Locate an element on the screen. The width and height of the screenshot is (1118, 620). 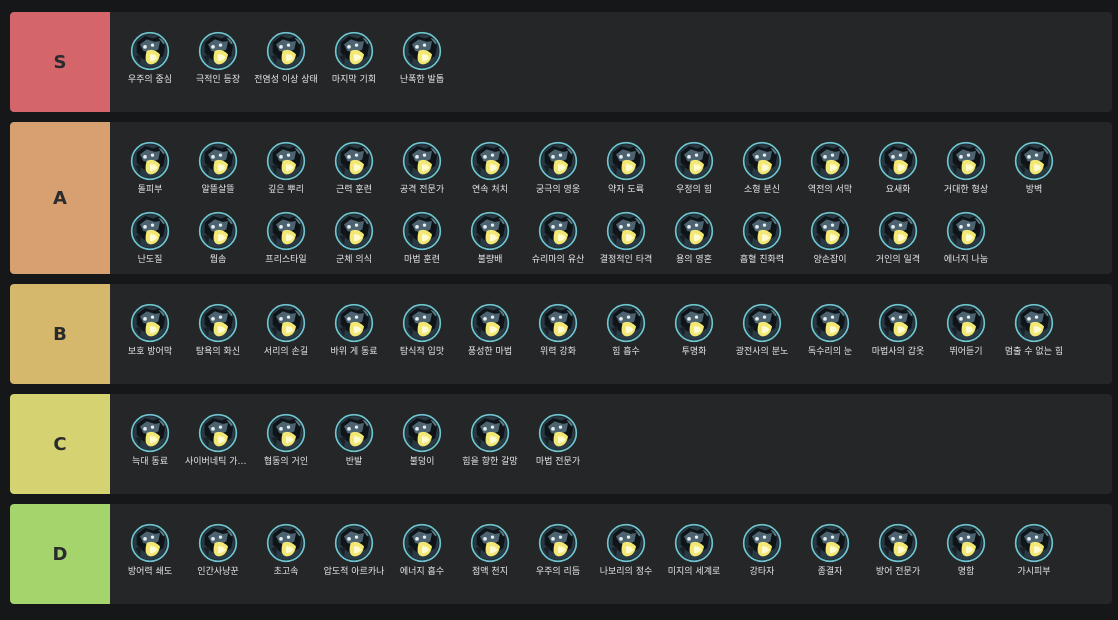
tier-item: 방어력 쇄도 is located at coordinates (150, 541).